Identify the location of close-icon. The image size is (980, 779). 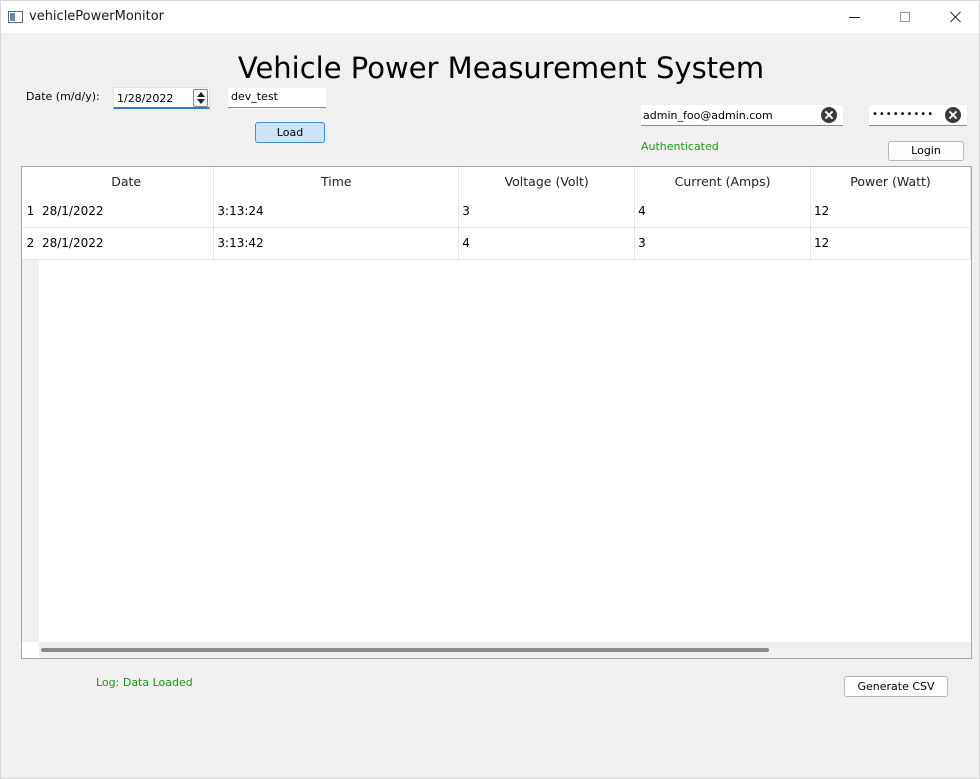
(956, 17).